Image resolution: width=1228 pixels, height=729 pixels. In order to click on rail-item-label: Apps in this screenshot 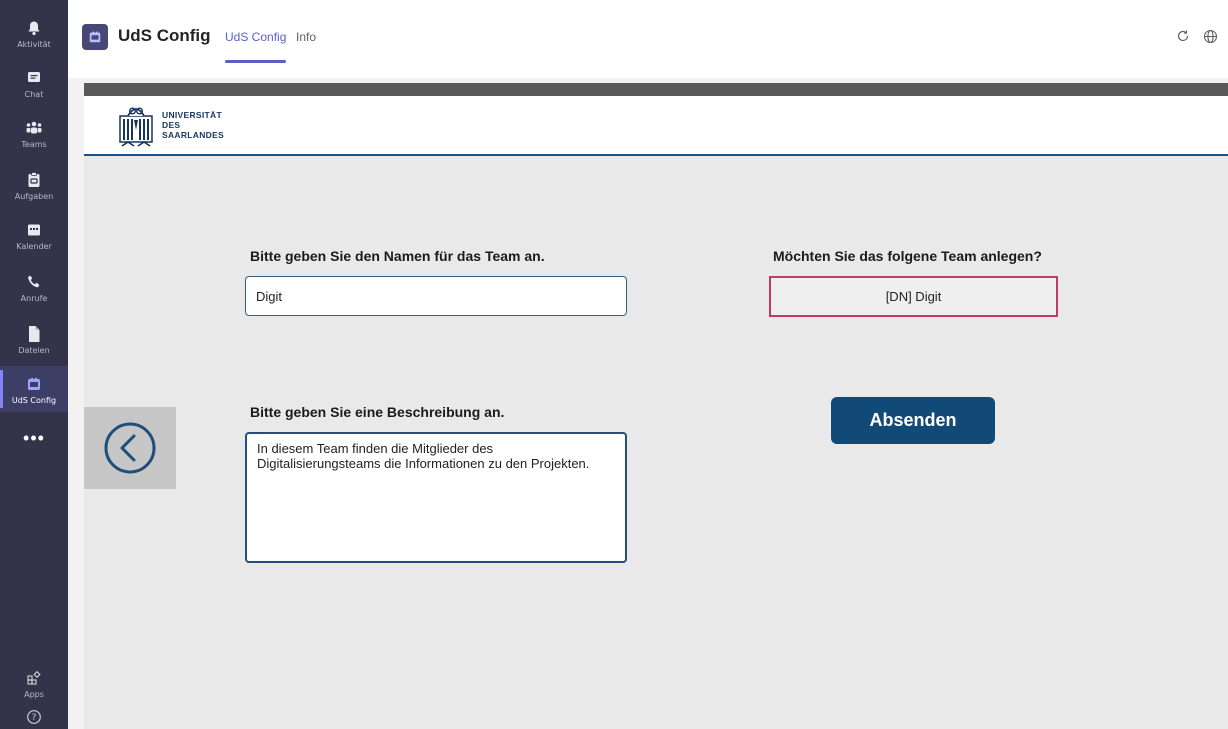, I will do `click(34, 694)`.